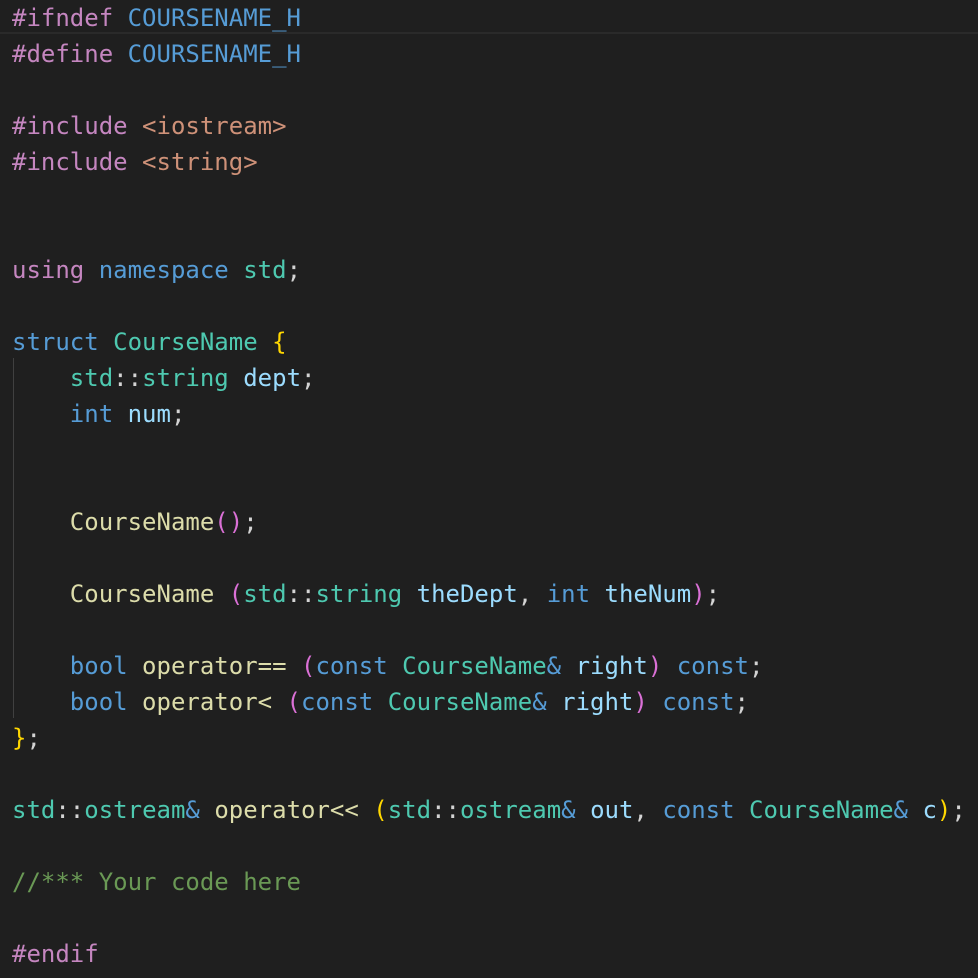 The image size is (978, 978). What do you see at coordinates (55, 954) in the screenshot?
I see `code-token: #endif` at bounding box center [55, 954].